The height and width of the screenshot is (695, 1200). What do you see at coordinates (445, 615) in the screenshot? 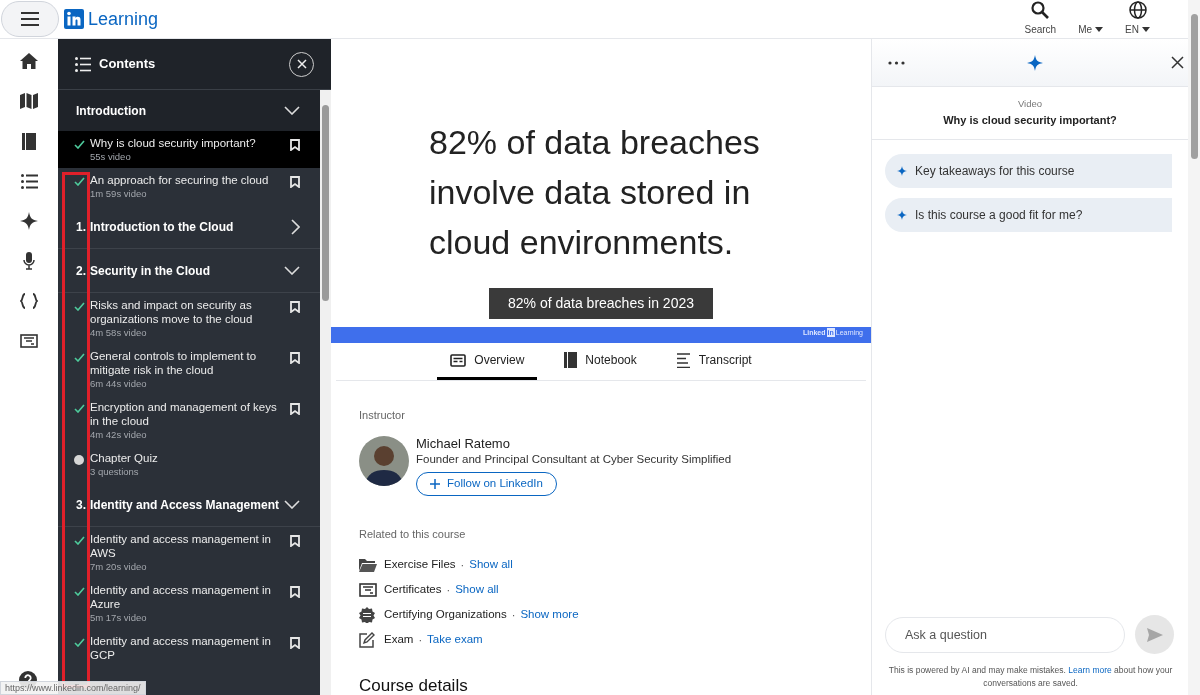
I see `related-label: Certifying Organizations` at bounding box center [445, 615].